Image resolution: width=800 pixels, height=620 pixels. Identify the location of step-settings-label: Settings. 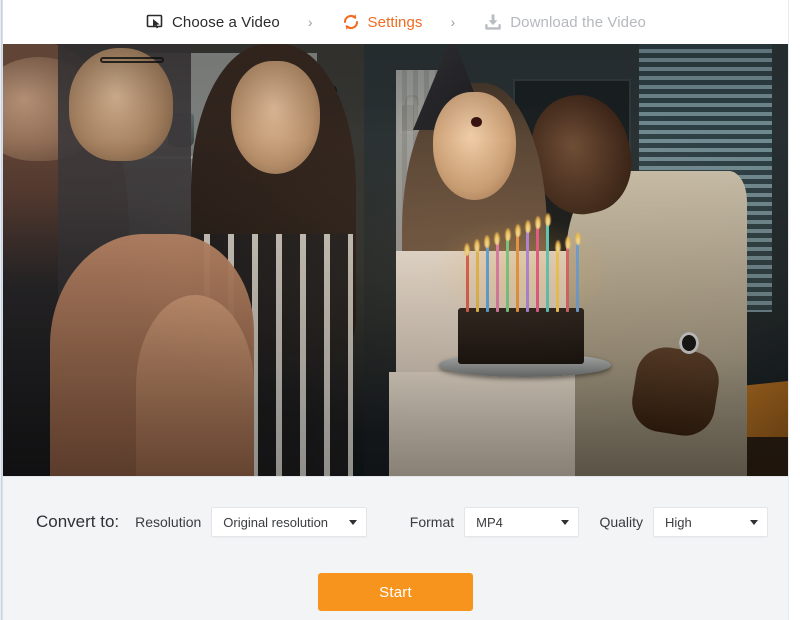
(395, 22).